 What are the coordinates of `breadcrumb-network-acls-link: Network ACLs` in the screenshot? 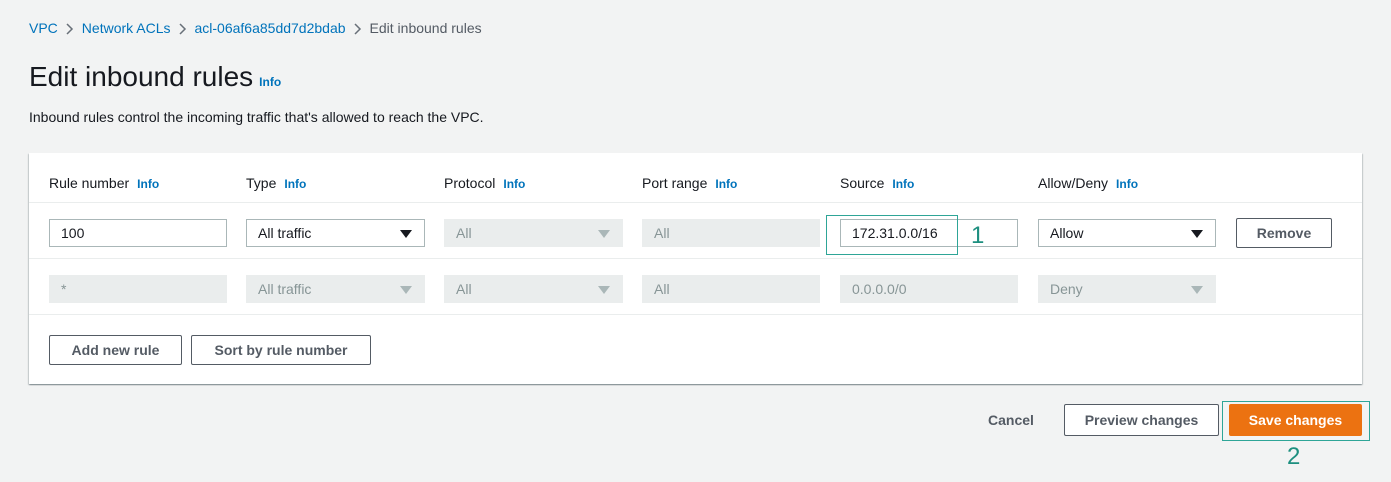 It's located at (126, 28).